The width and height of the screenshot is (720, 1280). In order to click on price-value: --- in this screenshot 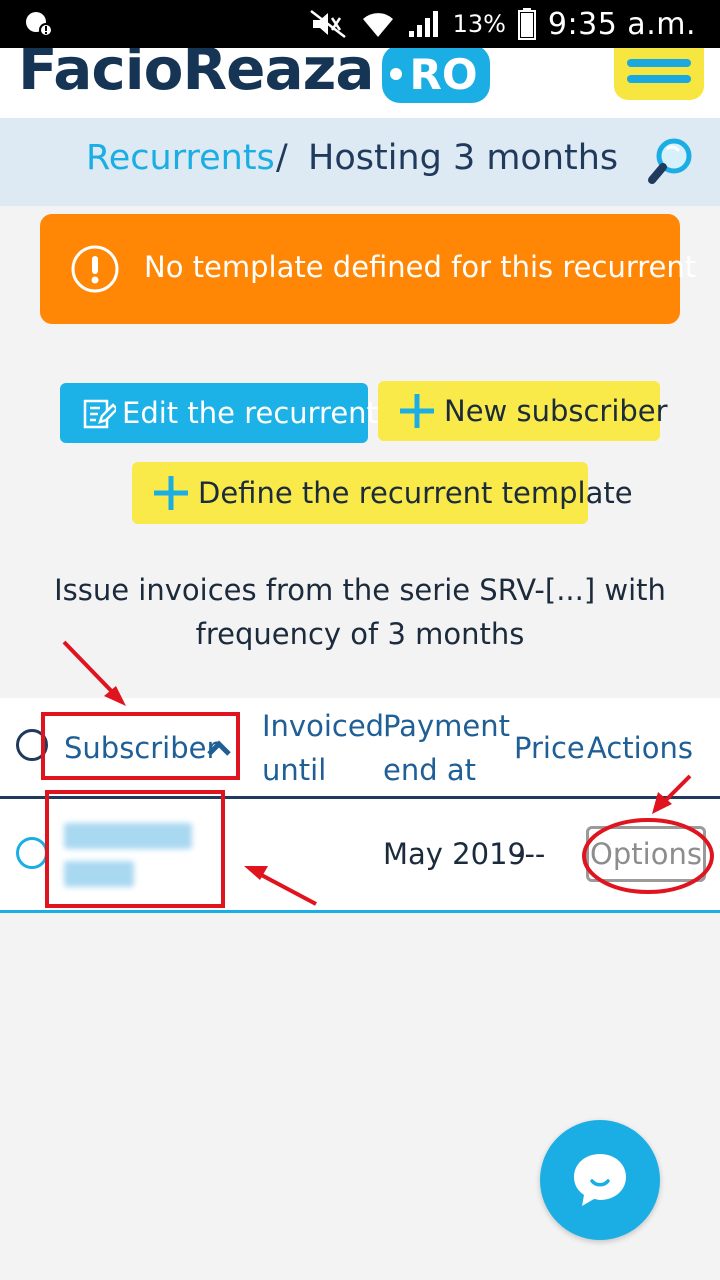, I will do `click(530, 854)`.